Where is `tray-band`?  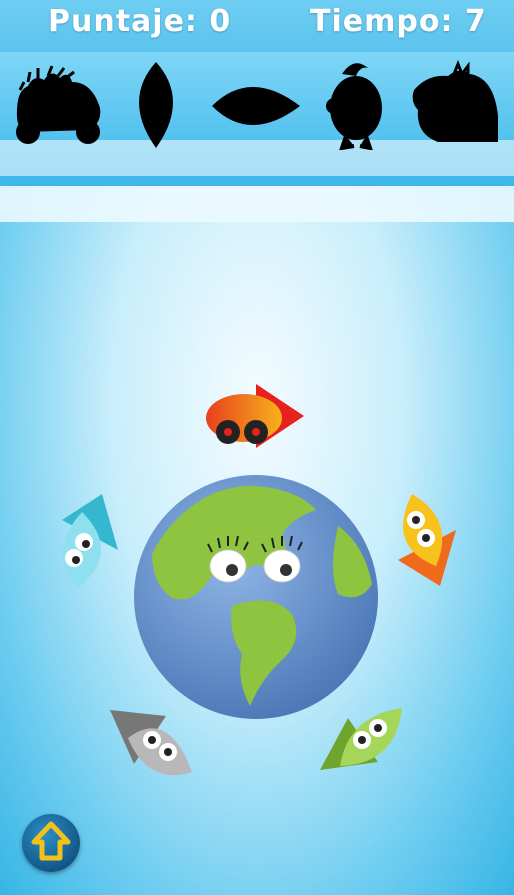 tray-band is located at coordinates (257, 204).